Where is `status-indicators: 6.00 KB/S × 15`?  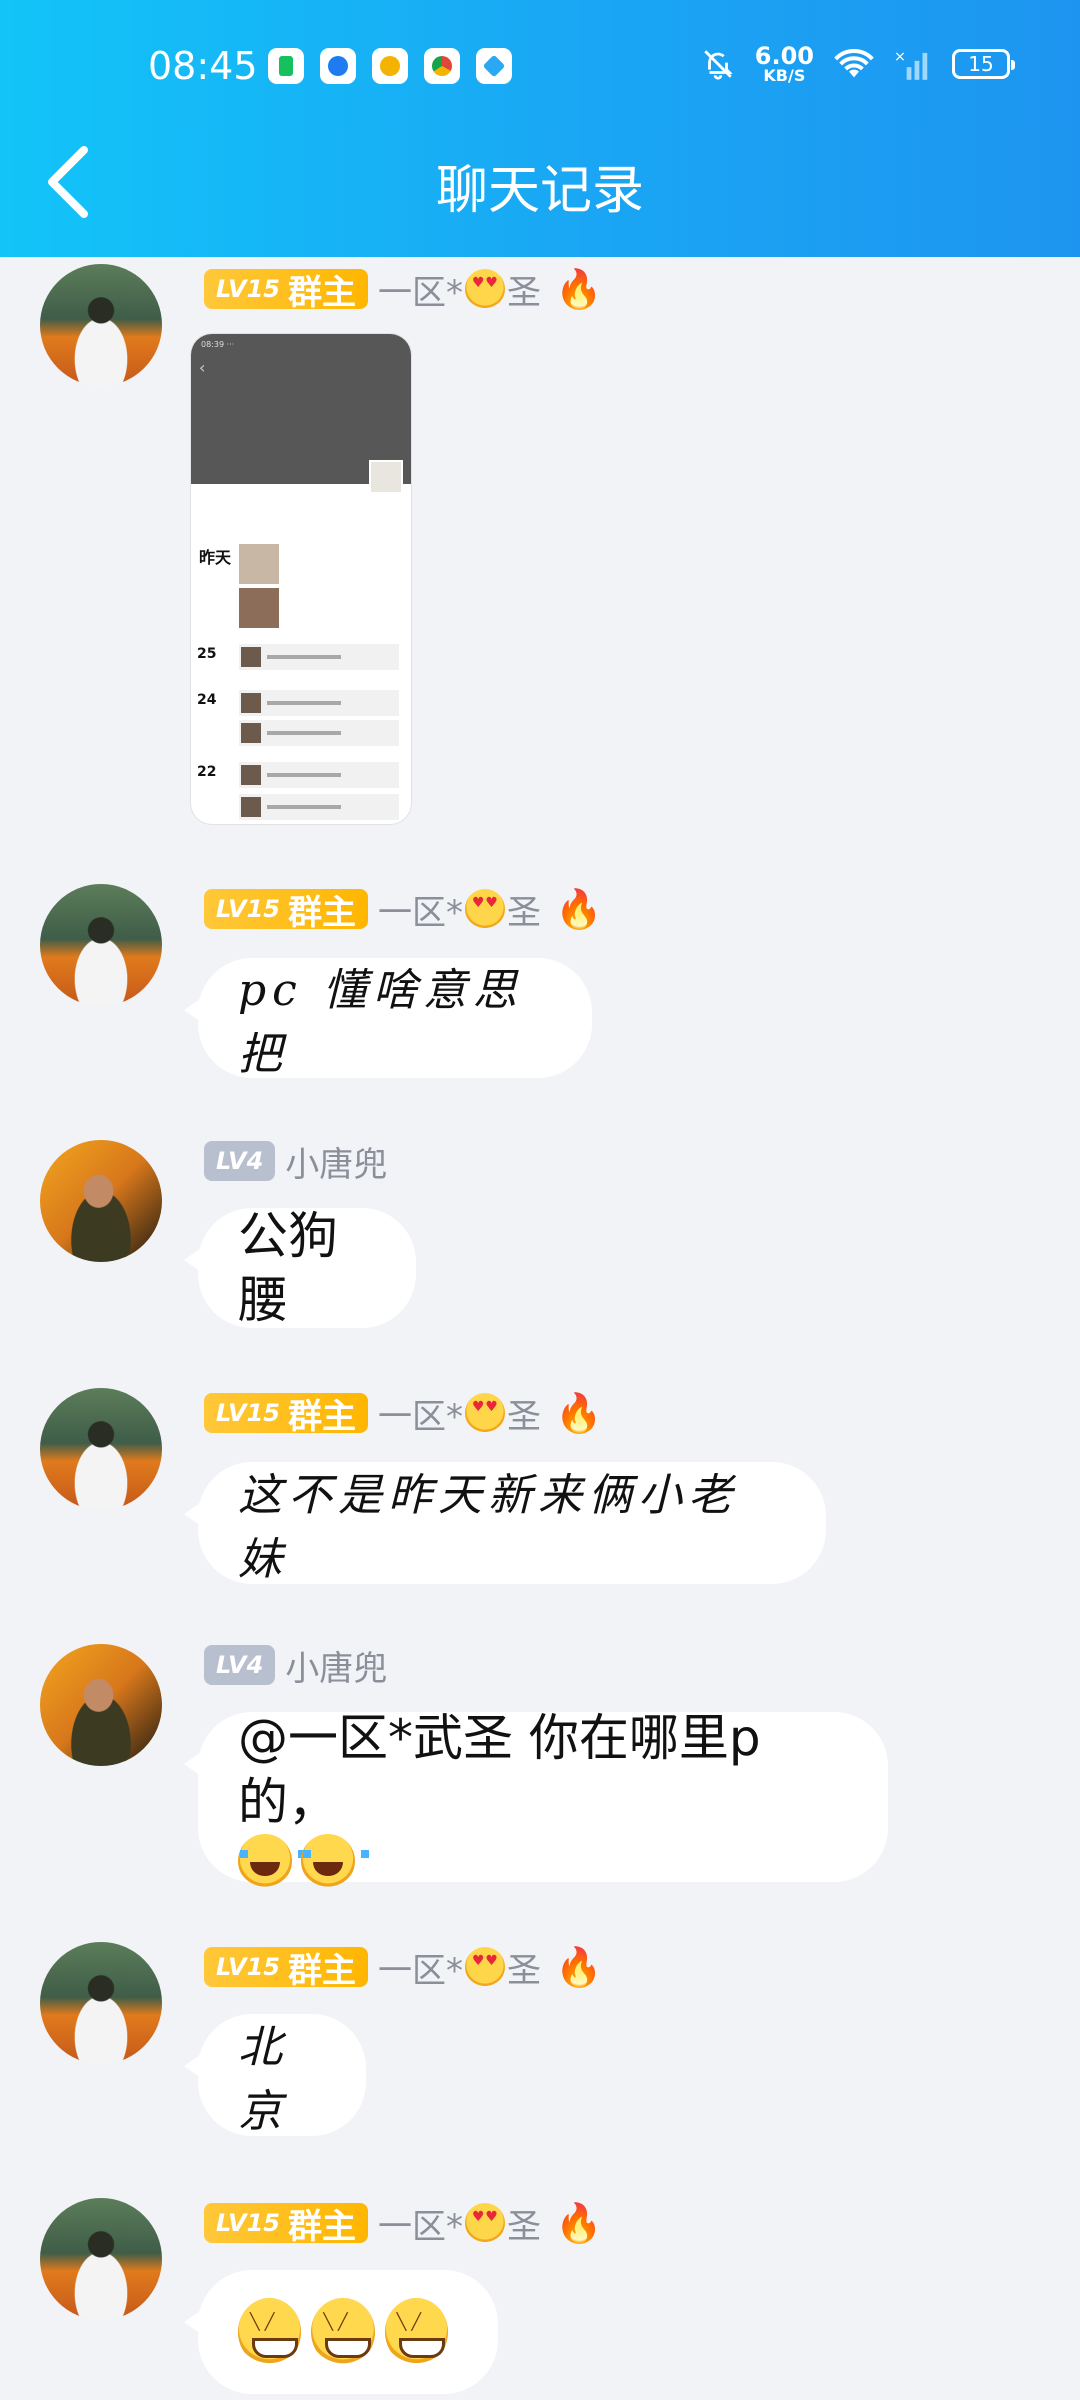
status-indicators: 6.00 KB/S × 15 is located at coordinates (858, 63).